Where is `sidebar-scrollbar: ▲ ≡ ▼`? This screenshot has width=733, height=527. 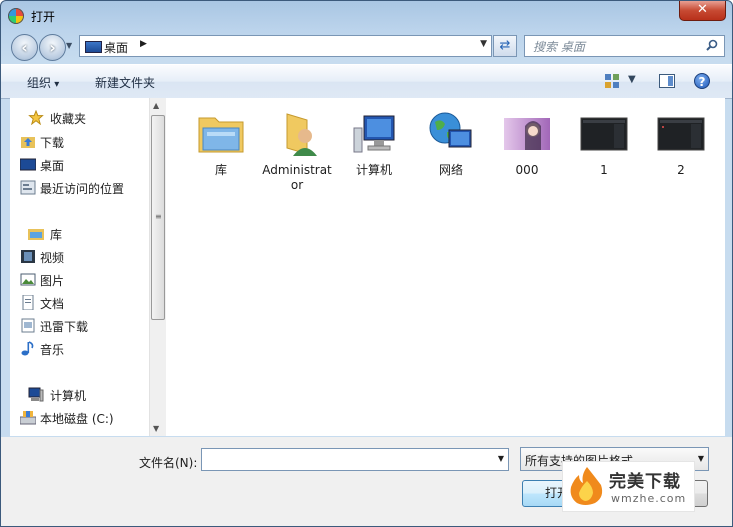
sidebar-scrollbar: ▲ ≡ ▼ is located at coordinates (157, 267).